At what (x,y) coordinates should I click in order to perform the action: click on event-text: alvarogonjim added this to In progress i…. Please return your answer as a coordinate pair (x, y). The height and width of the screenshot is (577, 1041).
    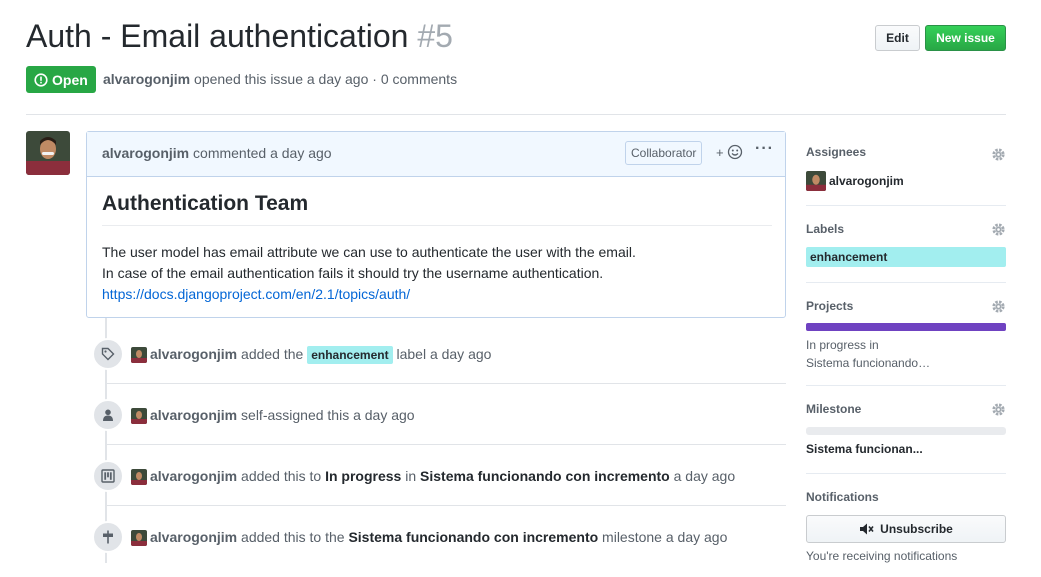
    Looking at the image, I should click on (442, 476).